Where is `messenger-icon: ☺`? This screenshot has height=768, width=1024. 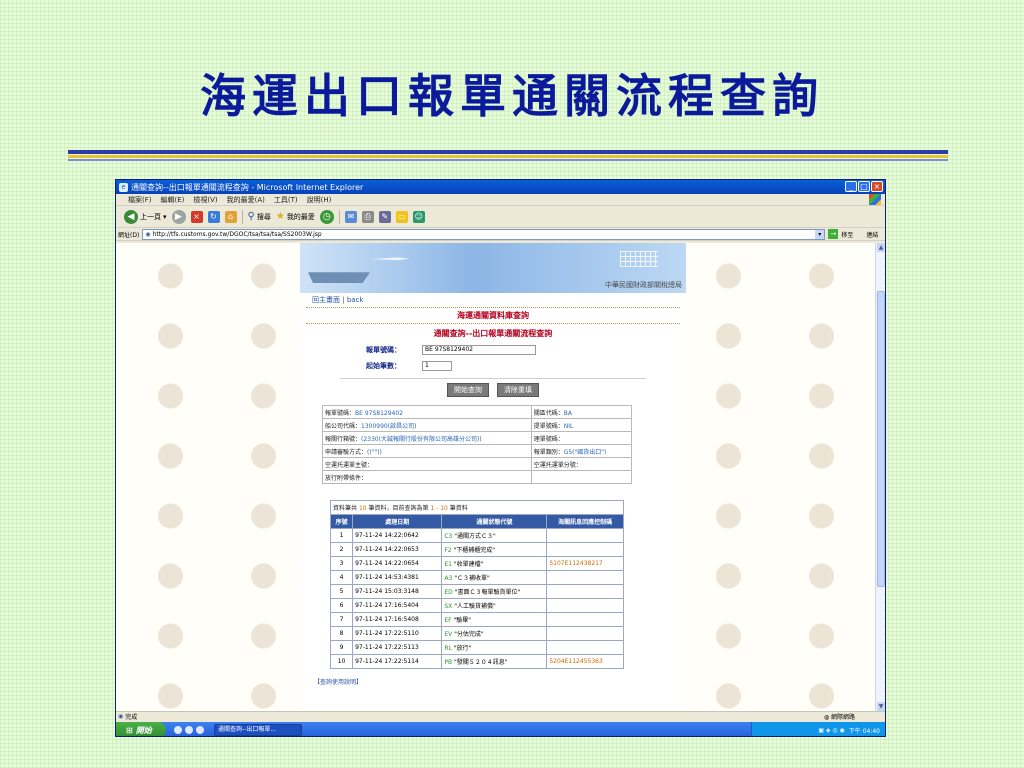 messenger-icon: ☺ is located at coordinates (418, 216).